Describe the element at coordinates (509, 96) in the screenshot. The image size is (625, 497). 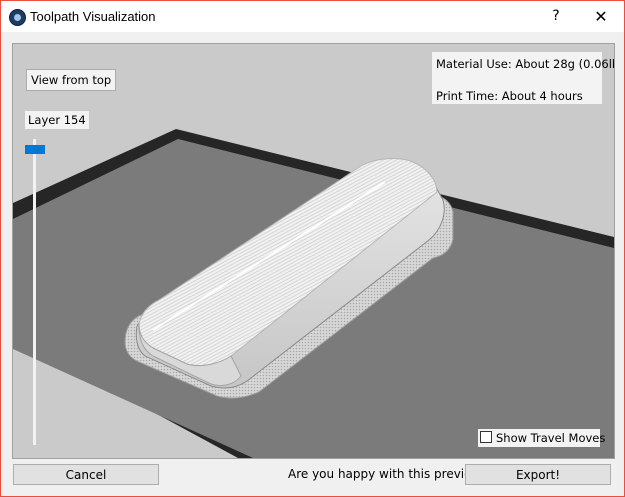
I see `print-time-text: Print Time: About 4 hours` at that location.